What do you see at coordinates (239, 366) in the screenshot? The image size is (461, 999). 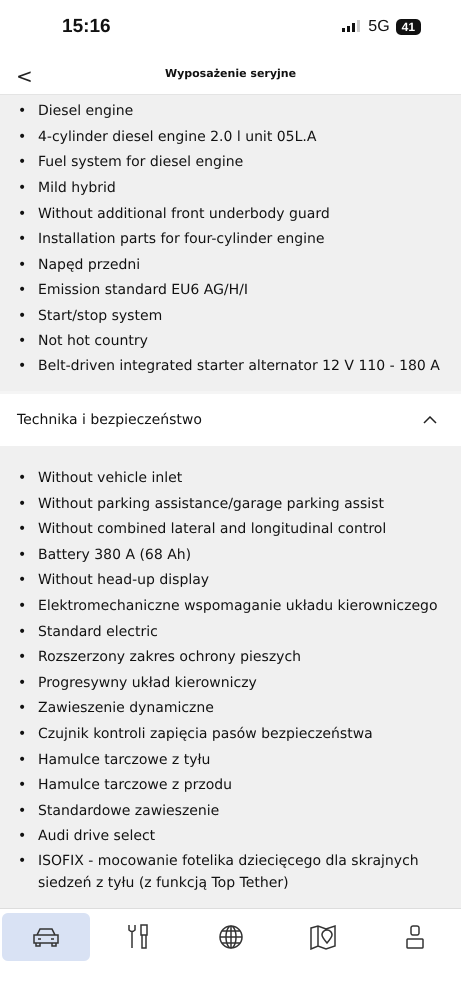 I see `equipment-item: Belt-driven integrated starter alternator 12 V 110 - 180 A` at bounding box center [239, 366].